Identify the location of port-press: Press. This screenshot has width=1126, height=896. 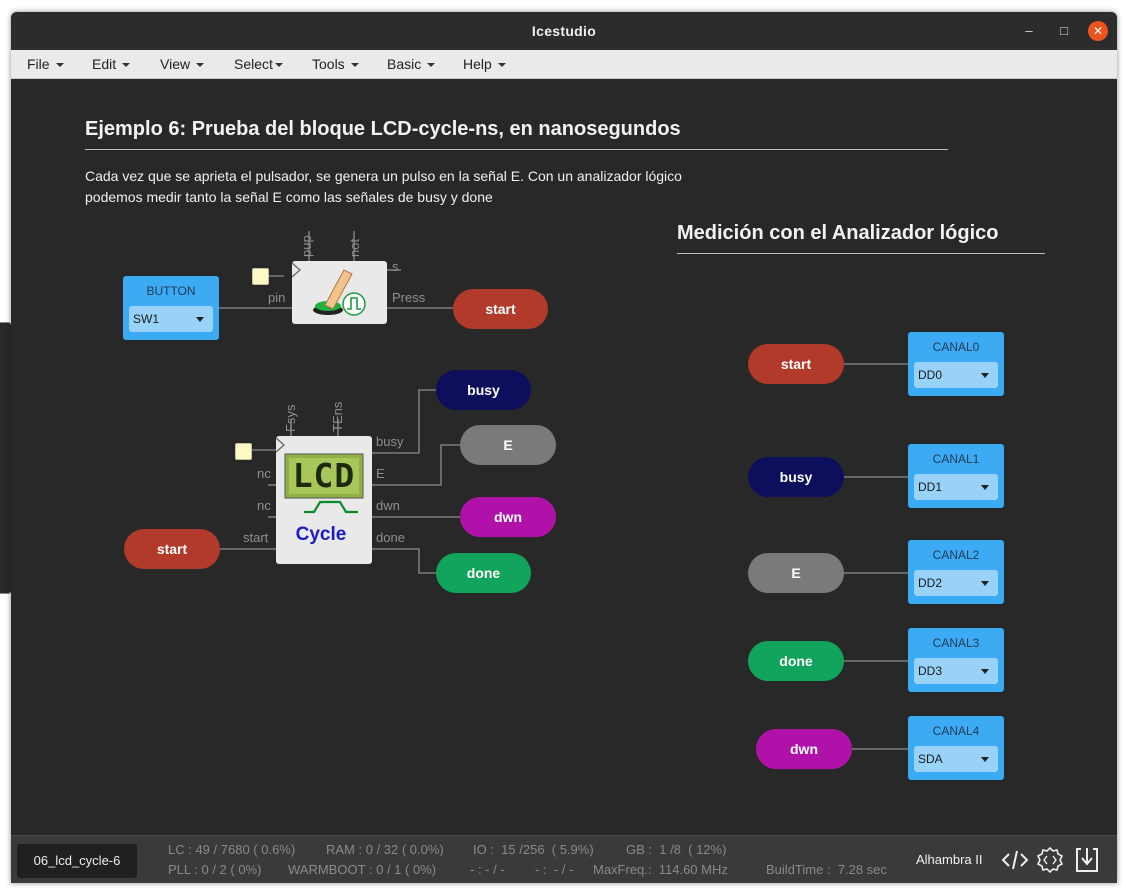
(409, 297).